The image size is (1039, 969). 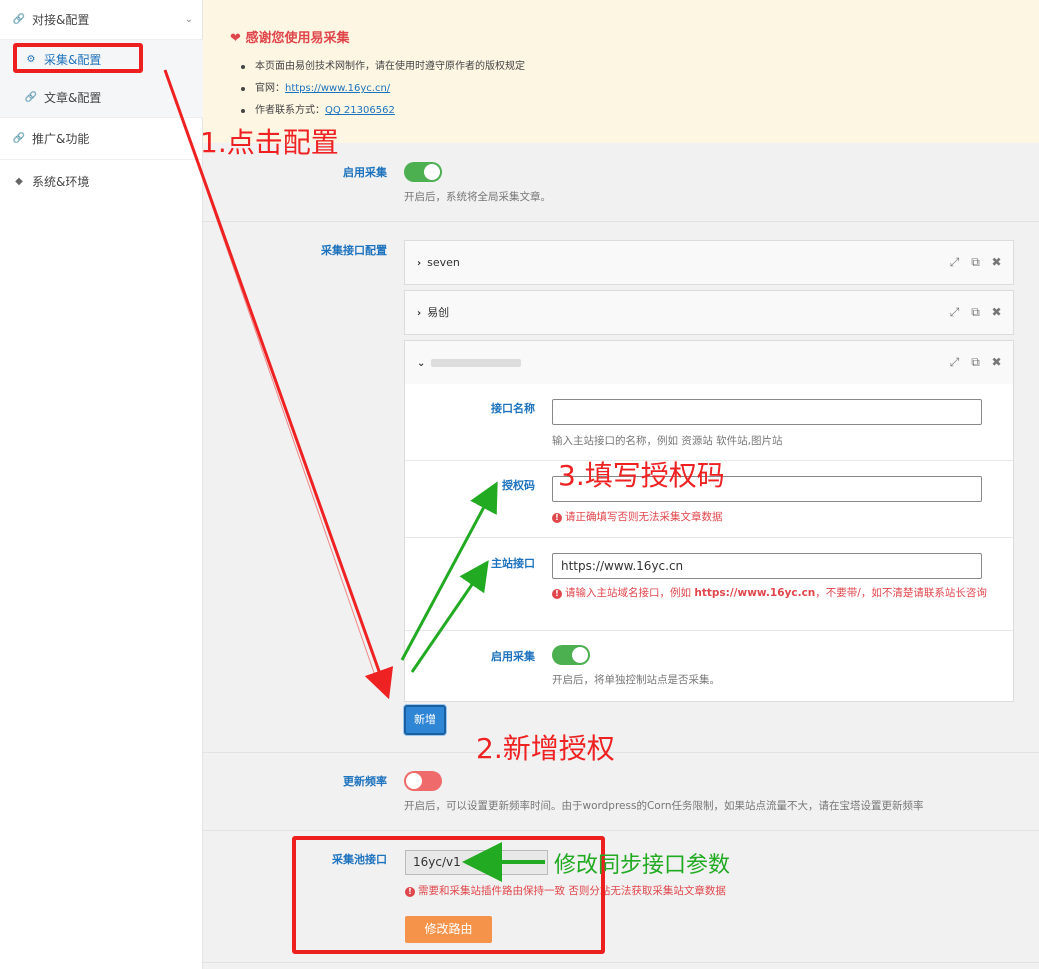 What do you see at coordinates (709, 312) in the screenshot?
I see `api-panel-yichuang: › 易创 ⤢ ⧉ ✖` at bounding box center [709, 312].